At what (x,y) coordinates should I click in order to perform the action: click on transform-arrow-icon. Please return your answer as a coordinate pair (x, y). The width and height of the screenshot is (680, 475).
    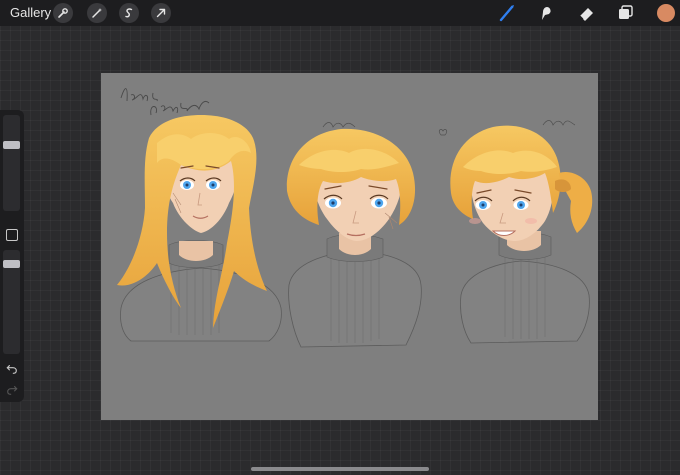
    Looking at the image, I should click on (161, 13).